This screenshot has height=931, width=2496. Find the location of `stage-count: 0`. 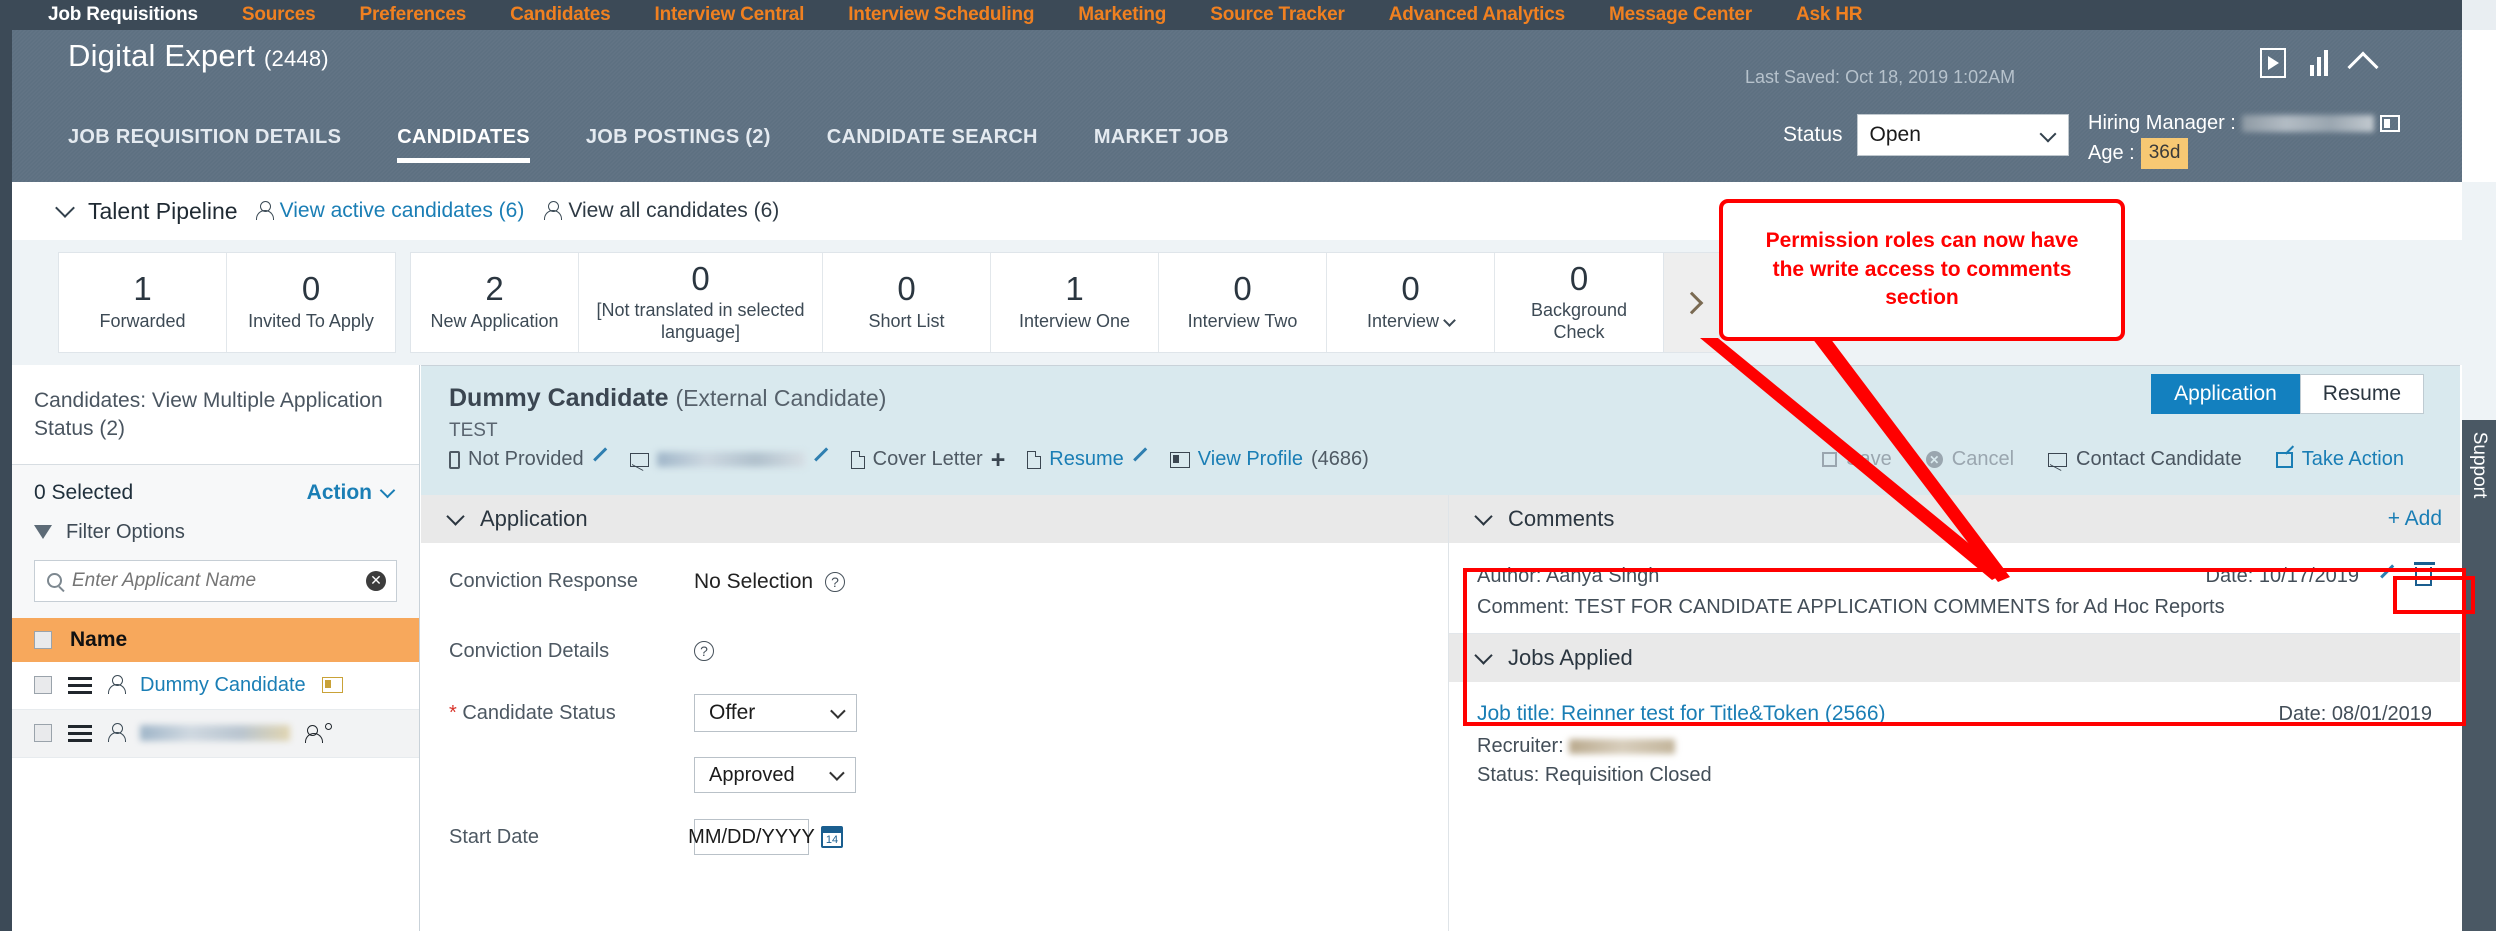

stage-count: 0 is located at coordinates (700, 278).